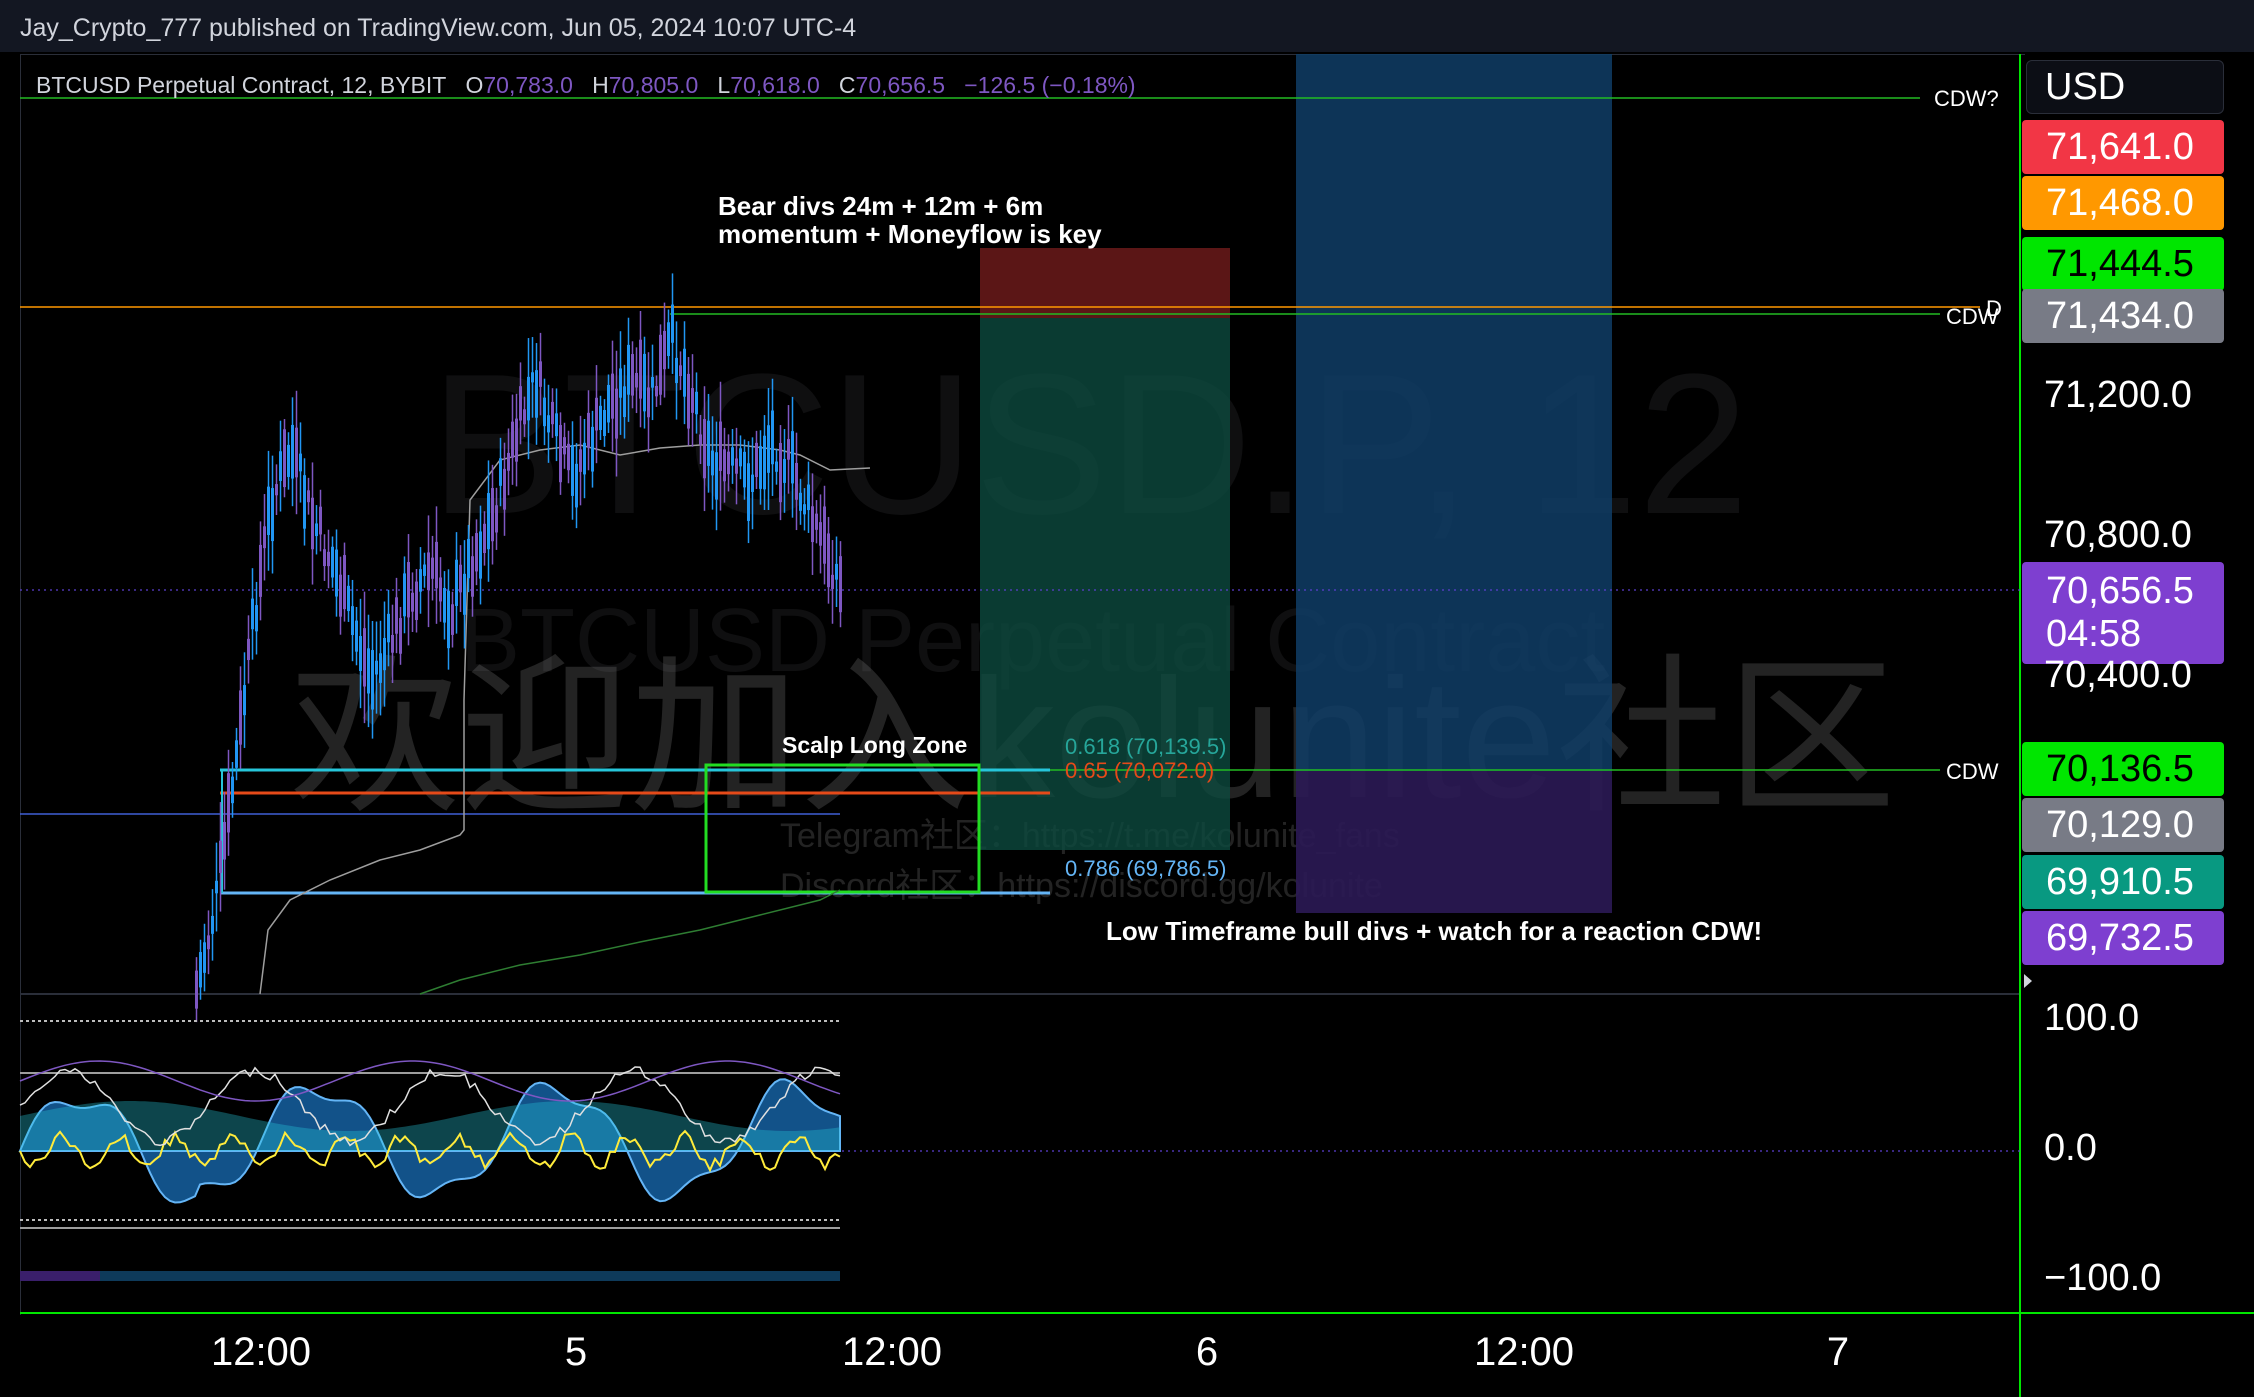 Image resolution: width=2254 pixels, height=1397 pixels. Describe the element at coordinates (528, 85) in the screenshot. I see `open-value: 70,783.0` at that location.